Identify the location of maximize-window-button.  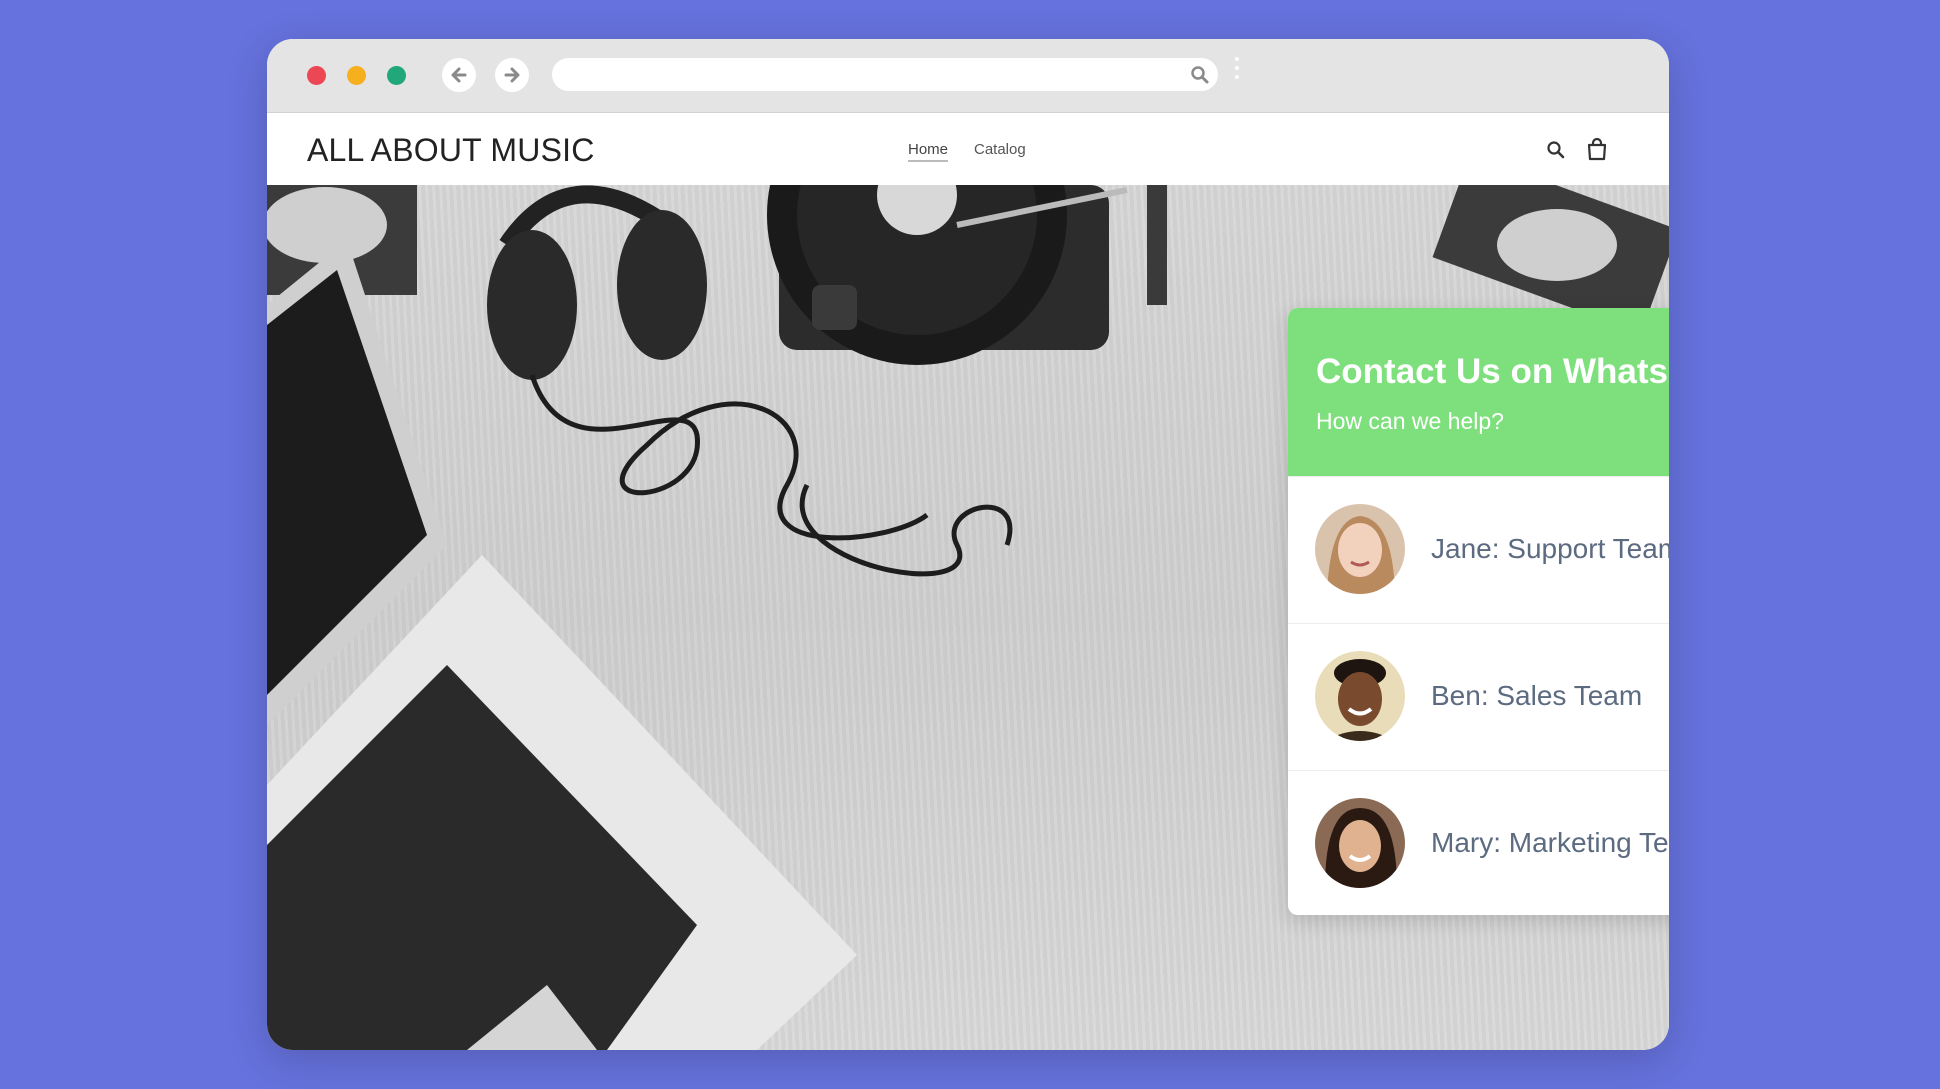
(396, 75).